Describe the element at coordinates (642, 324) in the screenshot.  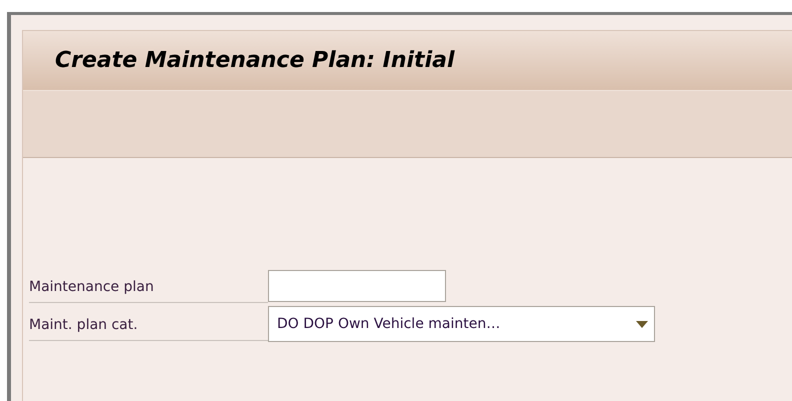
I see `caret-icon` at that location.